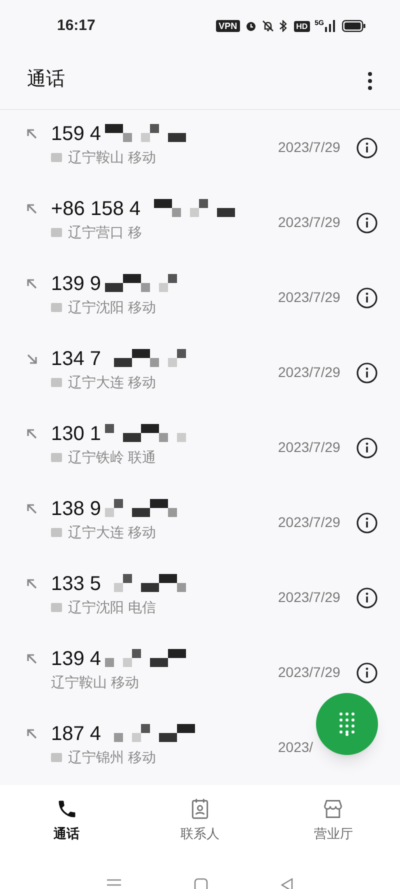 This screenshot has width=400, height=889. Describe the element at coordinates (287, 883) in the screenshot. I see `back-icon` at that location.